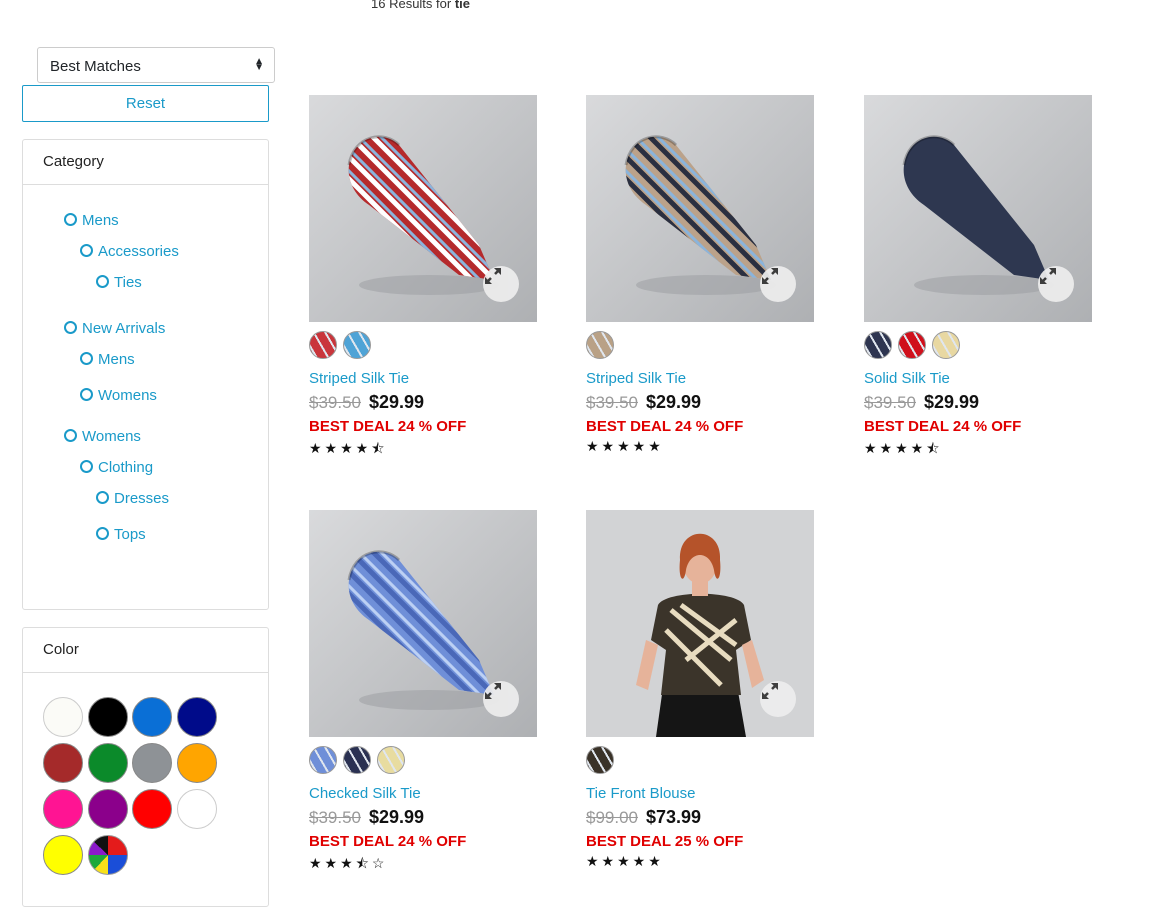  I want to click on product-name: Tie Front Blouse, so click(700, 794).